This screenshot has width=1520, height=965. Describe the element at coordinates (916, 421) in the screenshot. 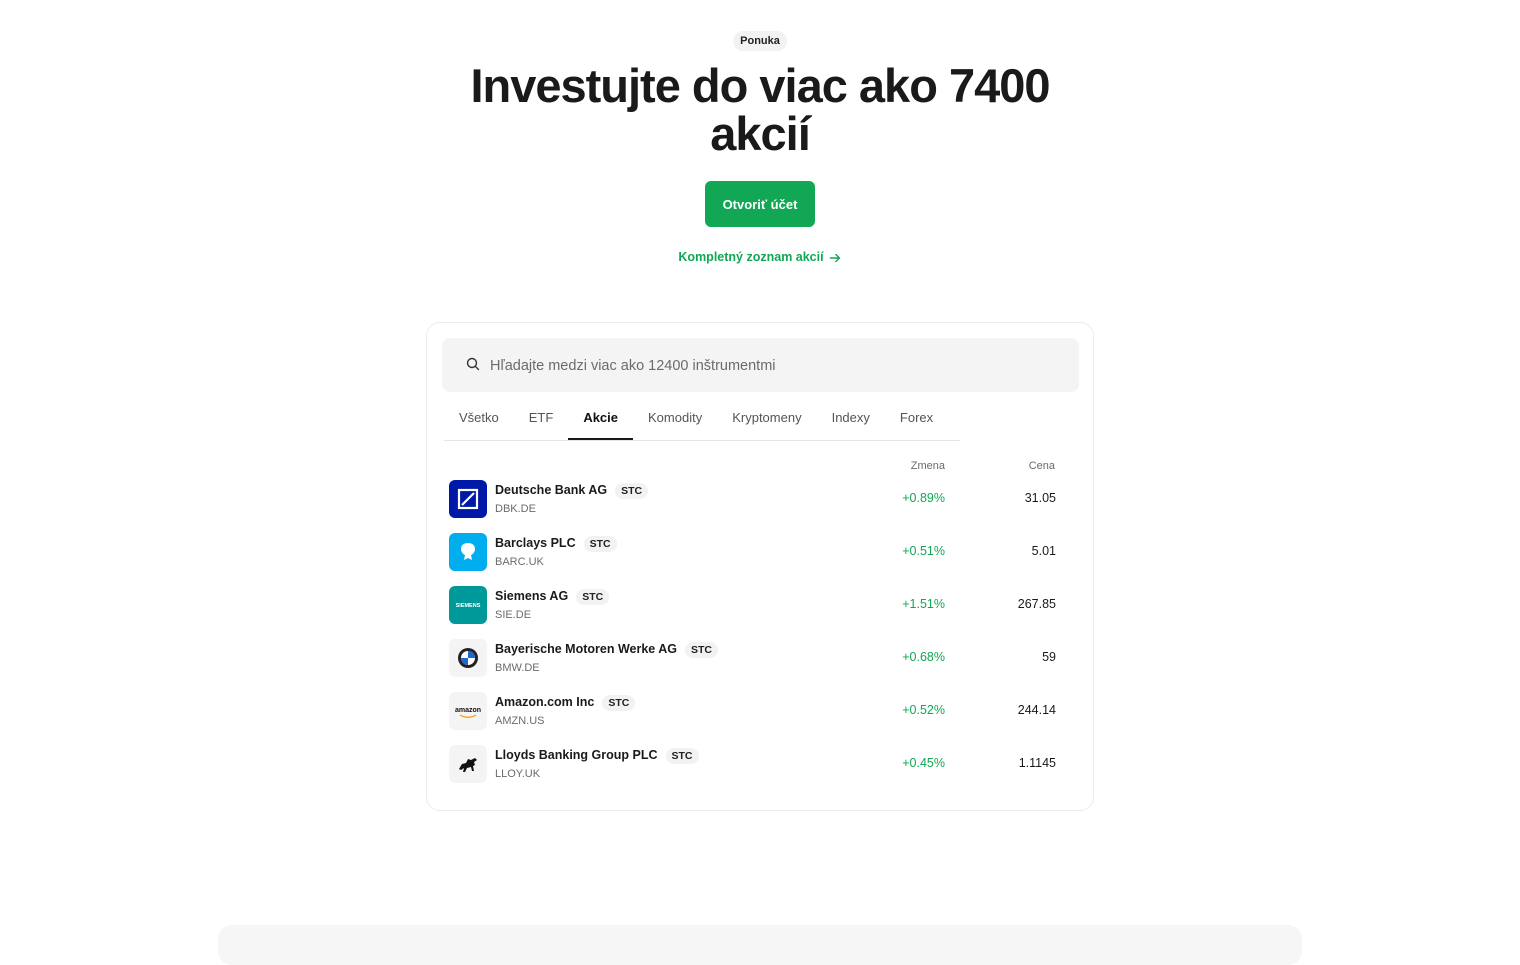

I see `tab-forex: Forex` at that location.